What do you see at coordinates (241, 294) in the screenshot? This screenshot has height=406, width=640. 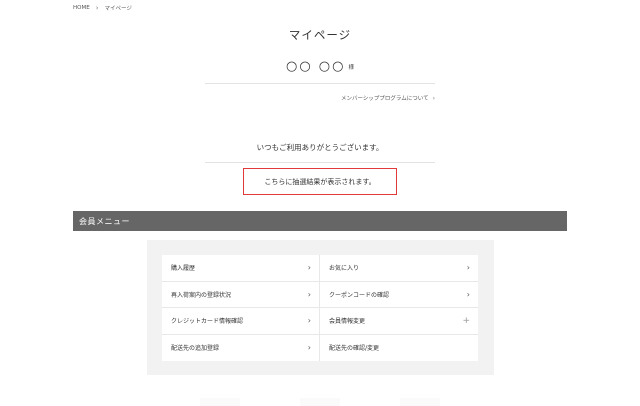 I see `menu-item-restock-notifications: 再入荷案内の登録状況 ›` at bounding box center [241, 294].